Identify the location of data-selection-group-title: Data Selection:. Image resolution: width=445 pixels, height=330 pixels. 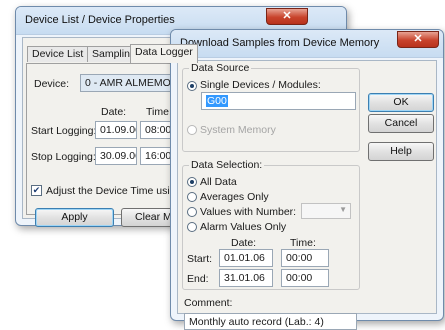
(227, 165).